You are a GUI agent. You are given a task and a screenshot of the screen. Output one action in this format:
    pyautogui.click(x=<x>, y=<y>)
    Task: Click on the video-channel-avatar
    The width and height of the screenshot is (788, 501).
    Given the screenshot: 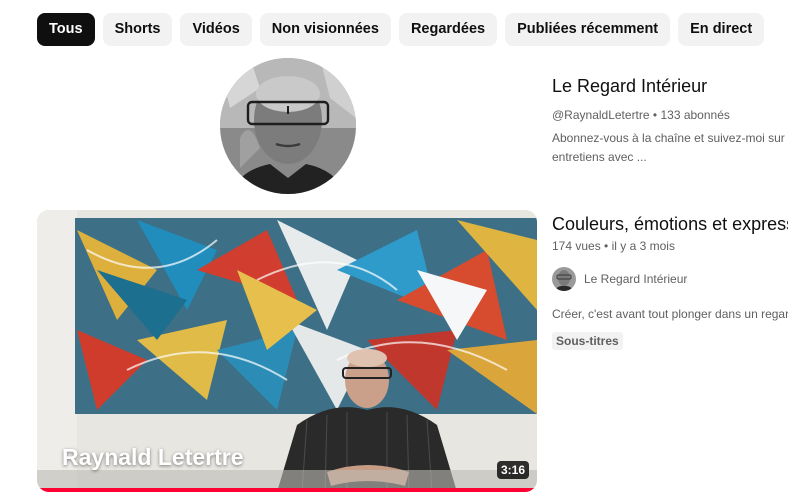 What is the action you would take?
    pyautogui.click(x=564, y=279)
    